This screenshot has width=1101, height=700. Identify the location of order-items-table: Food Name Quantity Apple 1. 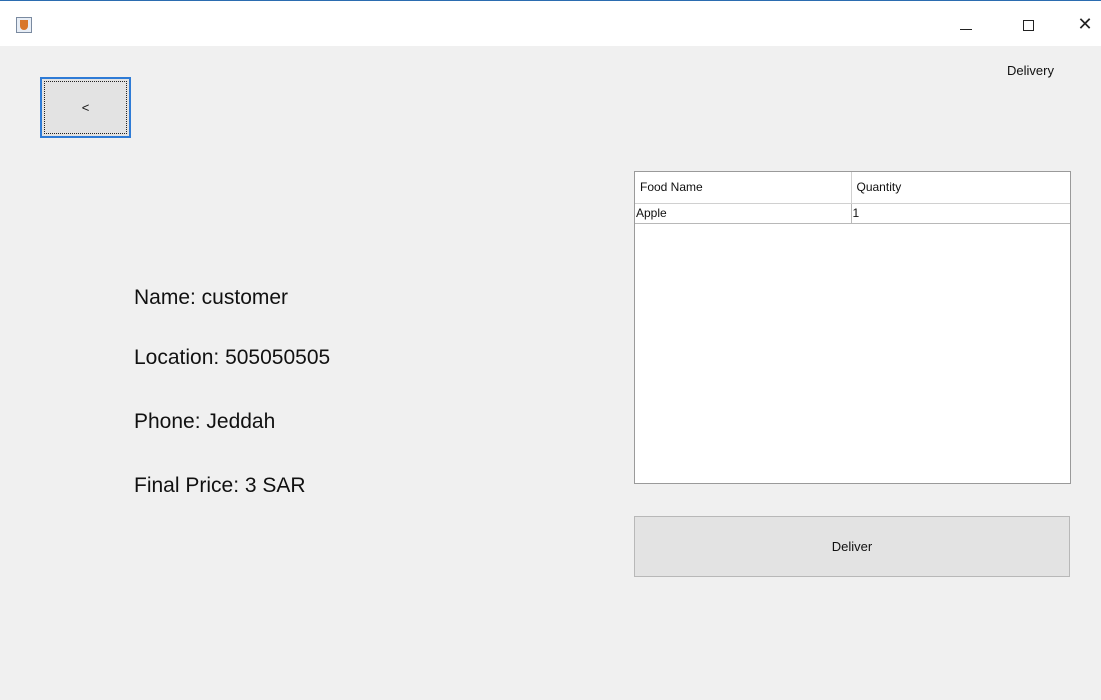
(852, 198).